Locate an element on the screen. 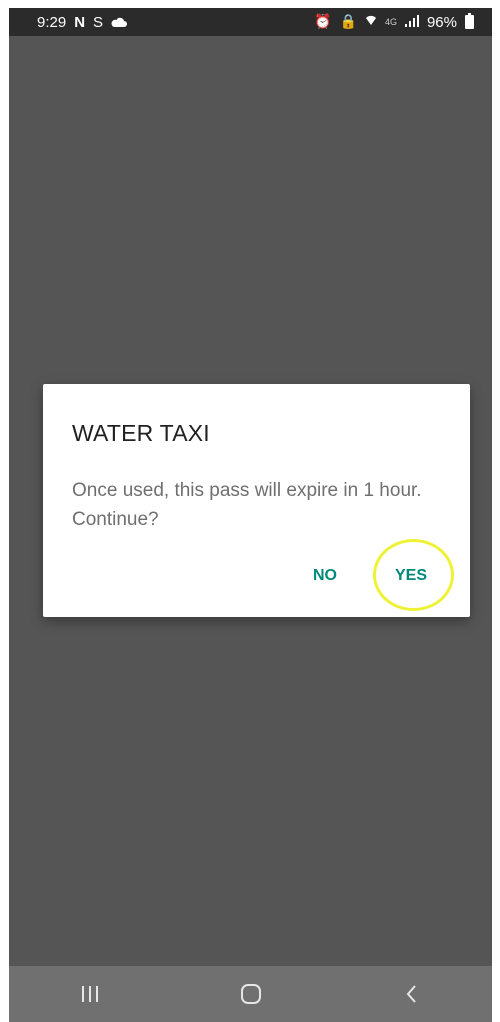 The width and height of the screenshot is (500, 1022). yes-button: YES is located at coordinates (411, 576).